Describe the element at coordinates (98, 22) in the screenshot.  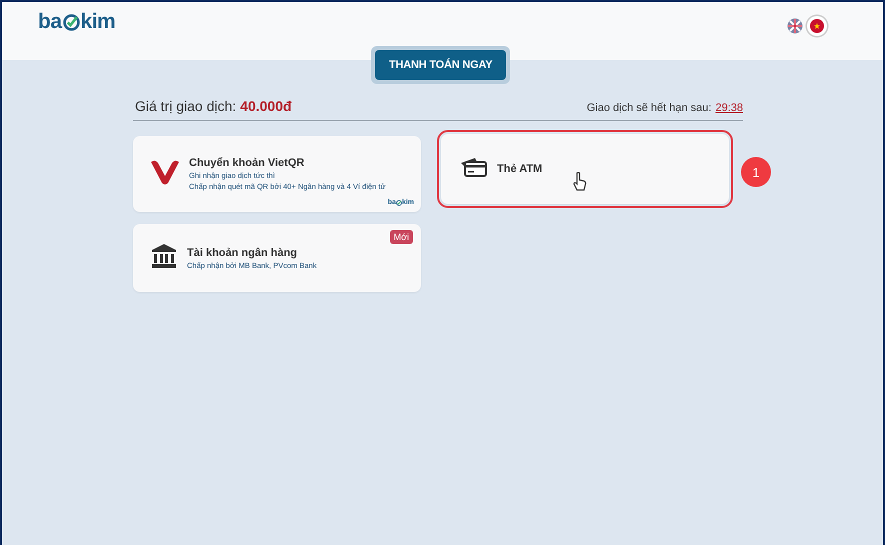
I see `logo-text: kim` at that location.